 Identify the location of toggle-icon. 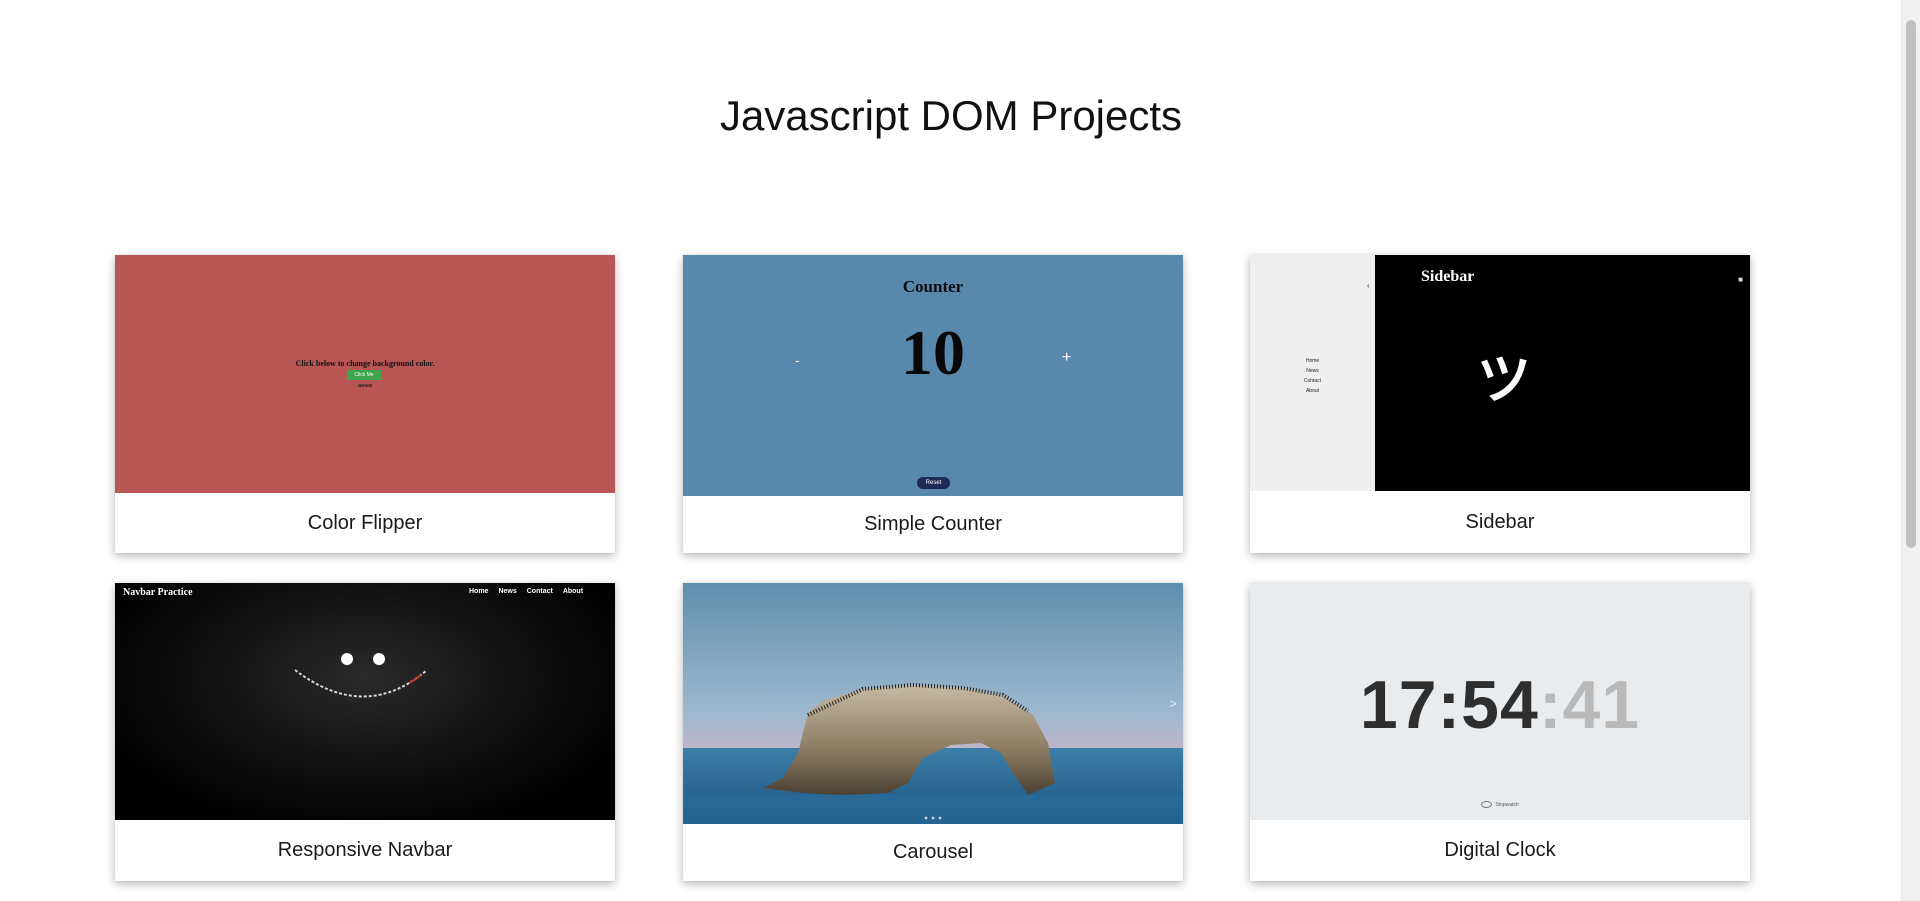
(1487, 804).